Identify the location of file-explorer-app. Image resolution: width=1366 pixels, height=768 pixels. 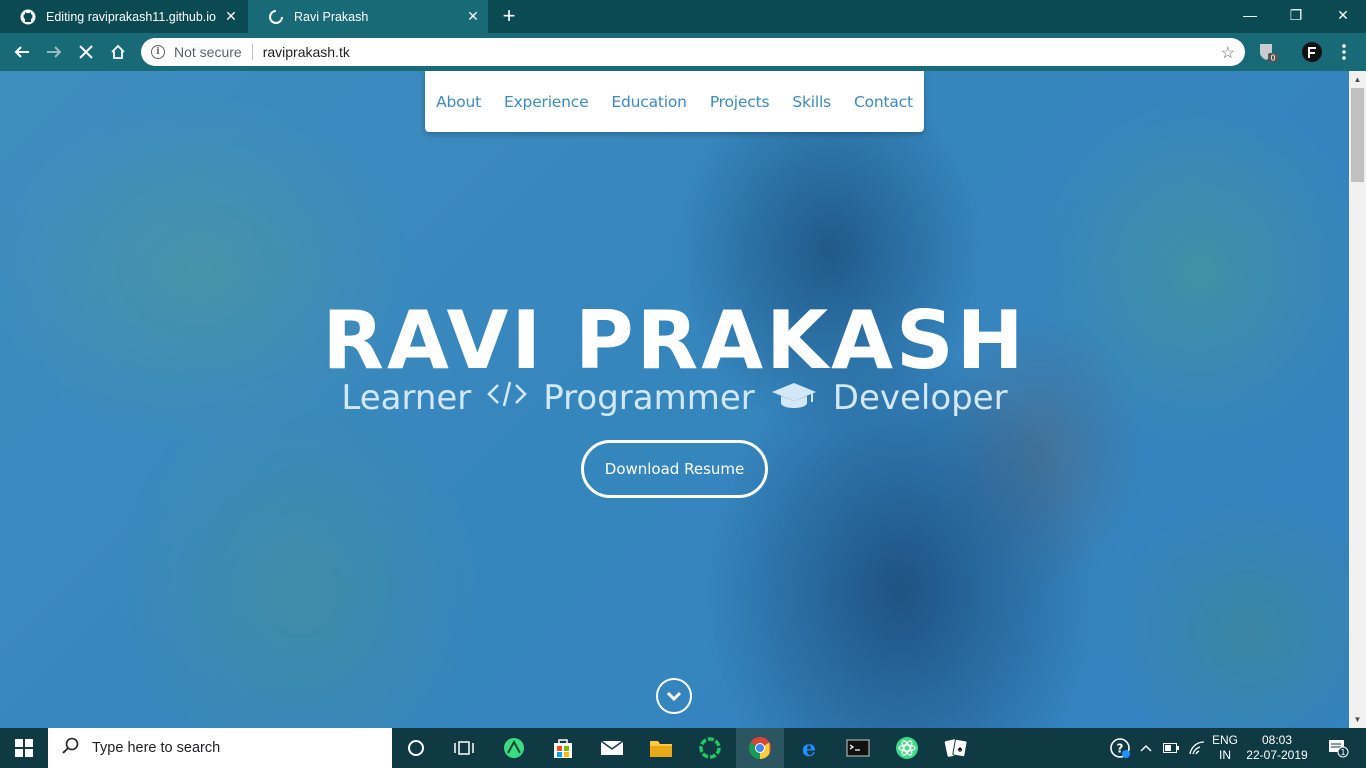
(661, 748).